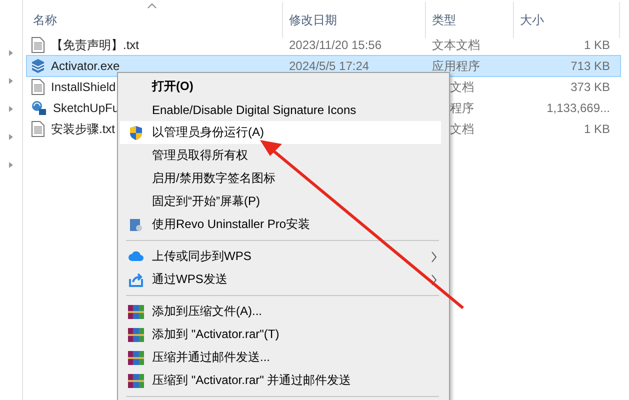  I want to click on file-type: 文本文档, so click(456, 45).